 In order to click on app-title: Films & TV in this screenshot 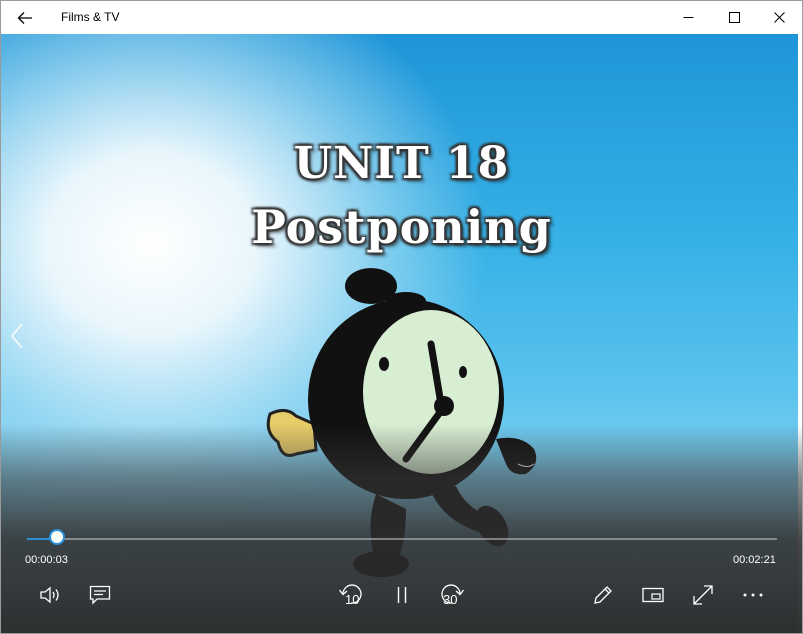, I will do `click(90, 17)`.